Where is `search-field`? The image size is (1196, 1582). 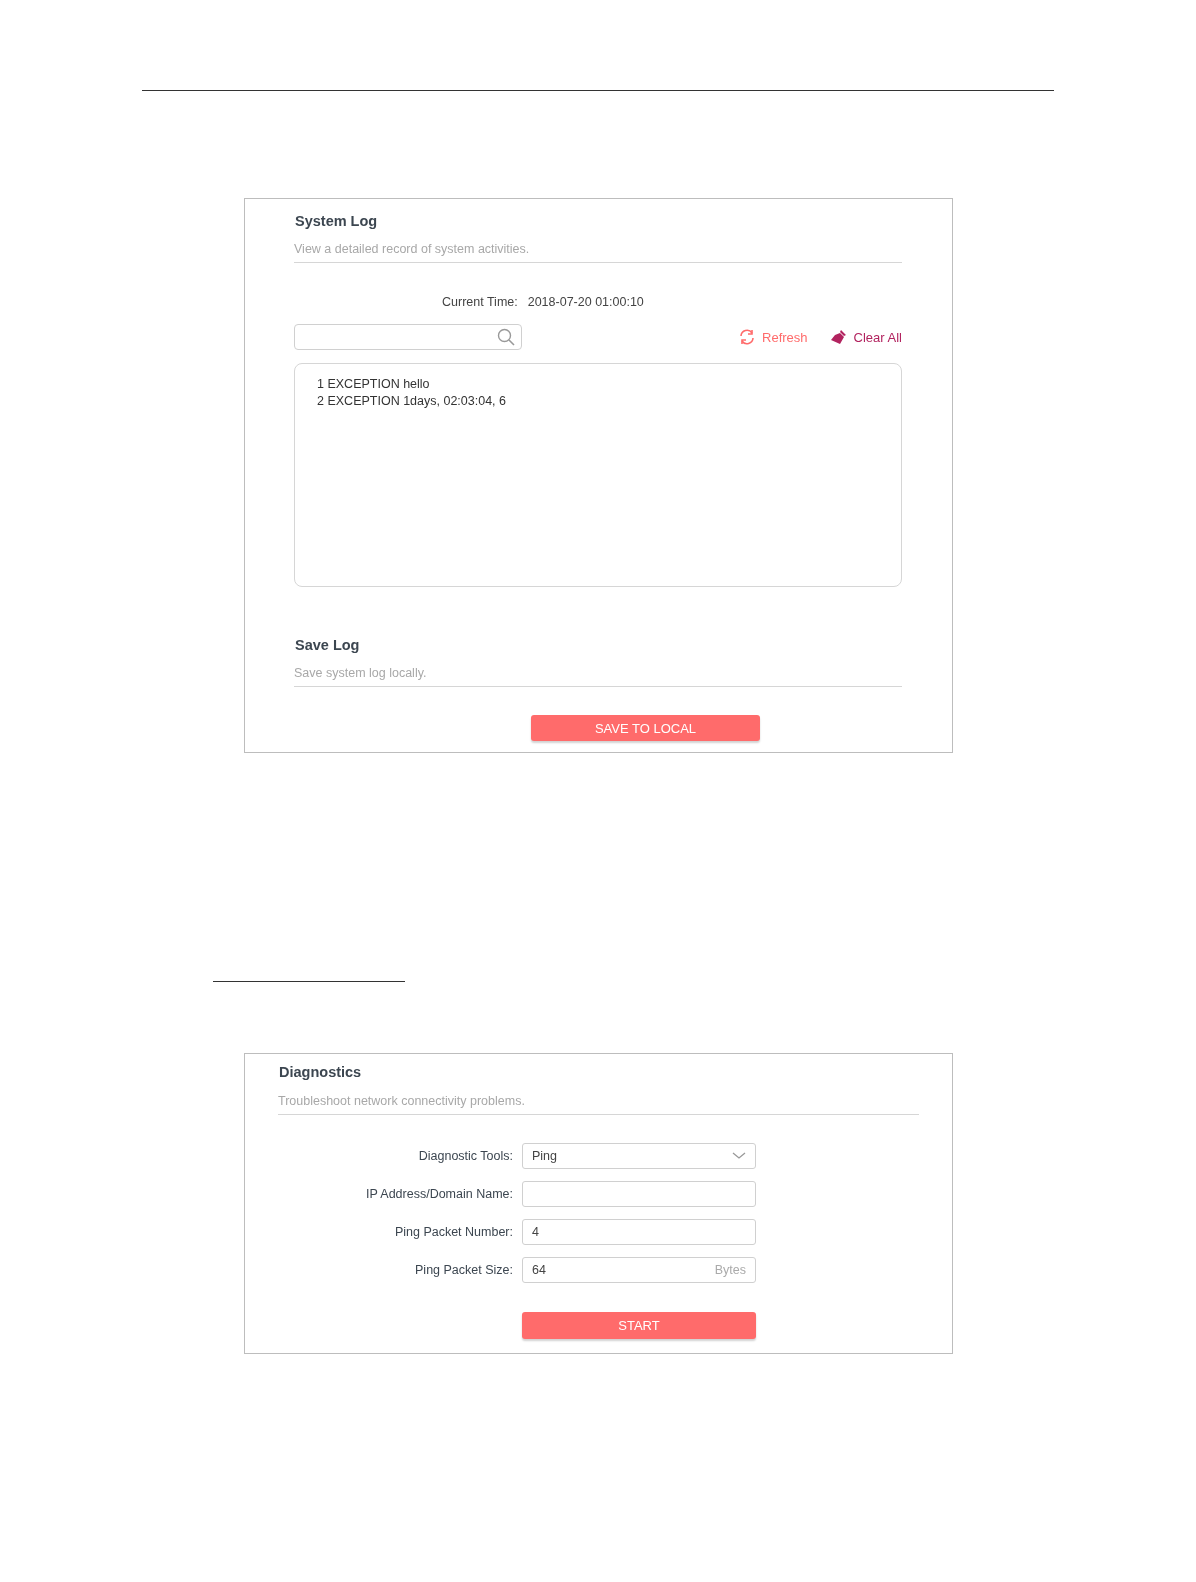
search-field is located at coordinates (408, 337).